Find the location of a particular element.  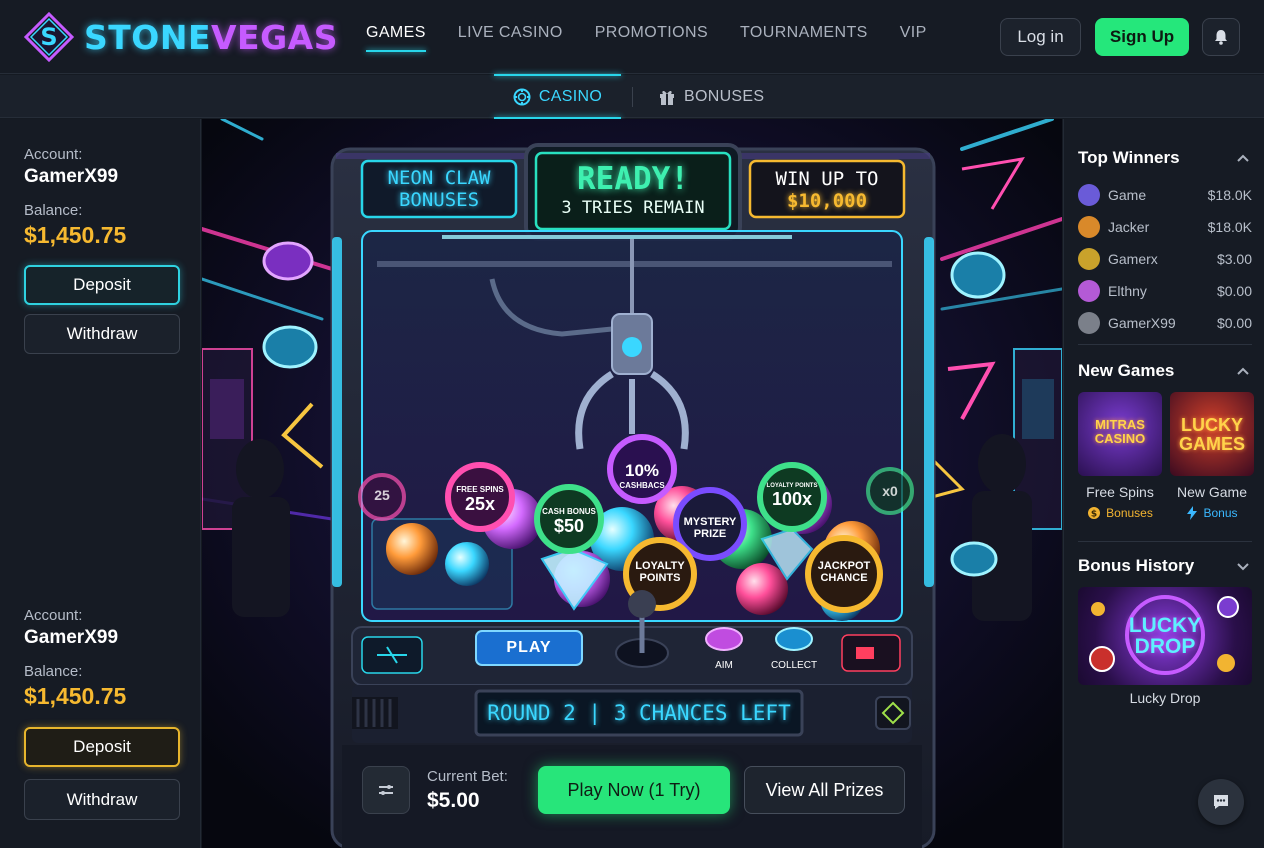

divider is located at coordinates (1165, 541).